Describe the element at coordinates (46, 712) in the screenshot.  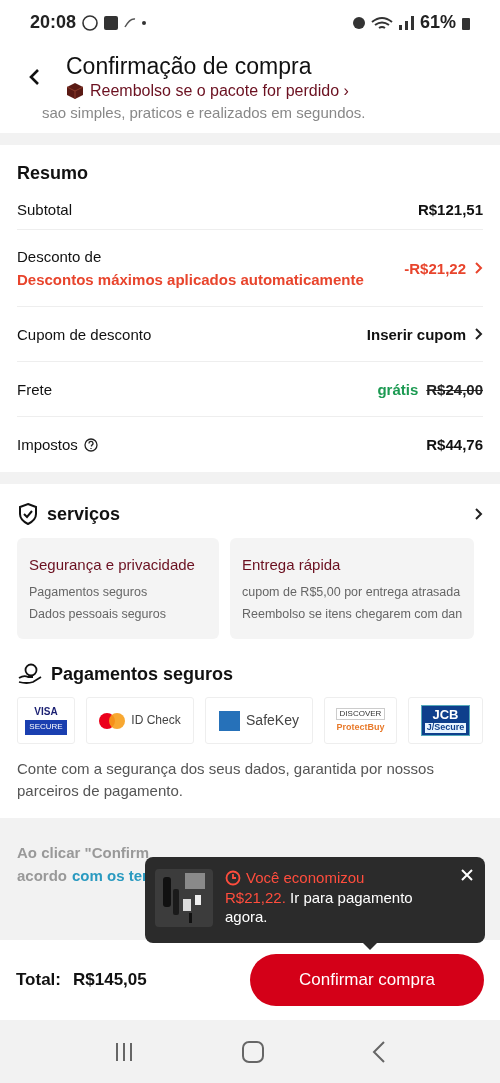
I see `badge-text: VISA` at that location.